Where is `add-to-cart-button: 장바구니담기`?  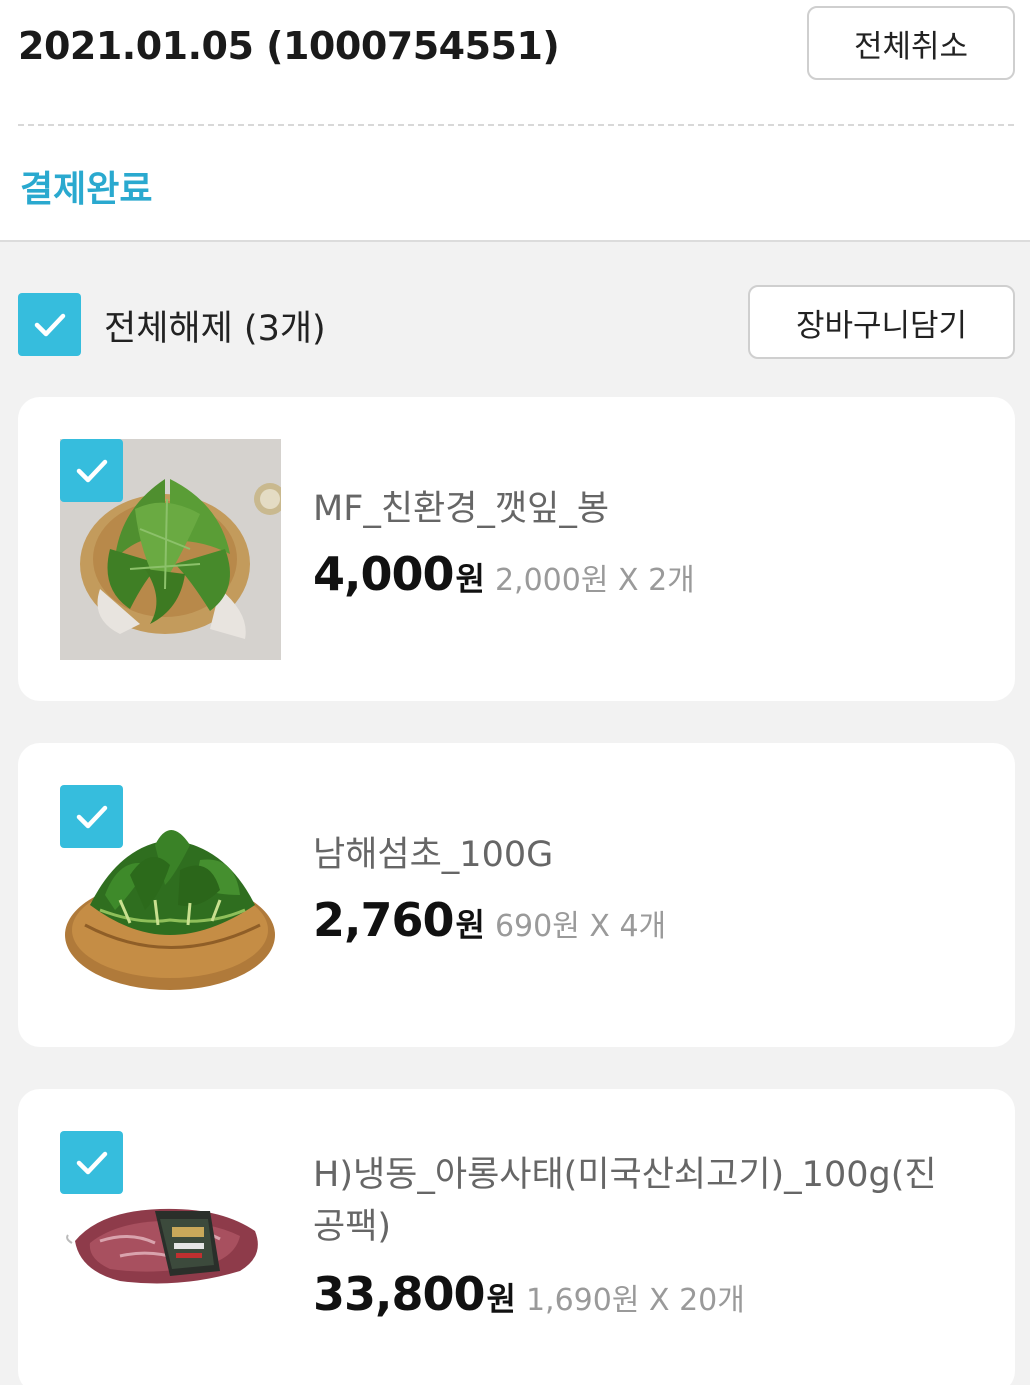 add-to-cart-button: 장바구니담기 is located at coordinates (881, 322).